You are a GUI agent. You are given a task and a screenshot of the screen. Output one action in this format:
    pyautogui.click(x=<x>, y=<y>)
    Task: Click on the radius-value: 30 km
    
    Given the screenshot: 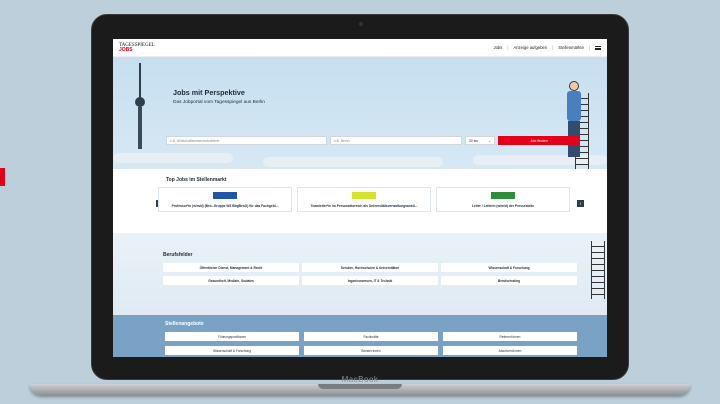 What is the action you would take?
    pyautogui.click(x=474, y=141)
    